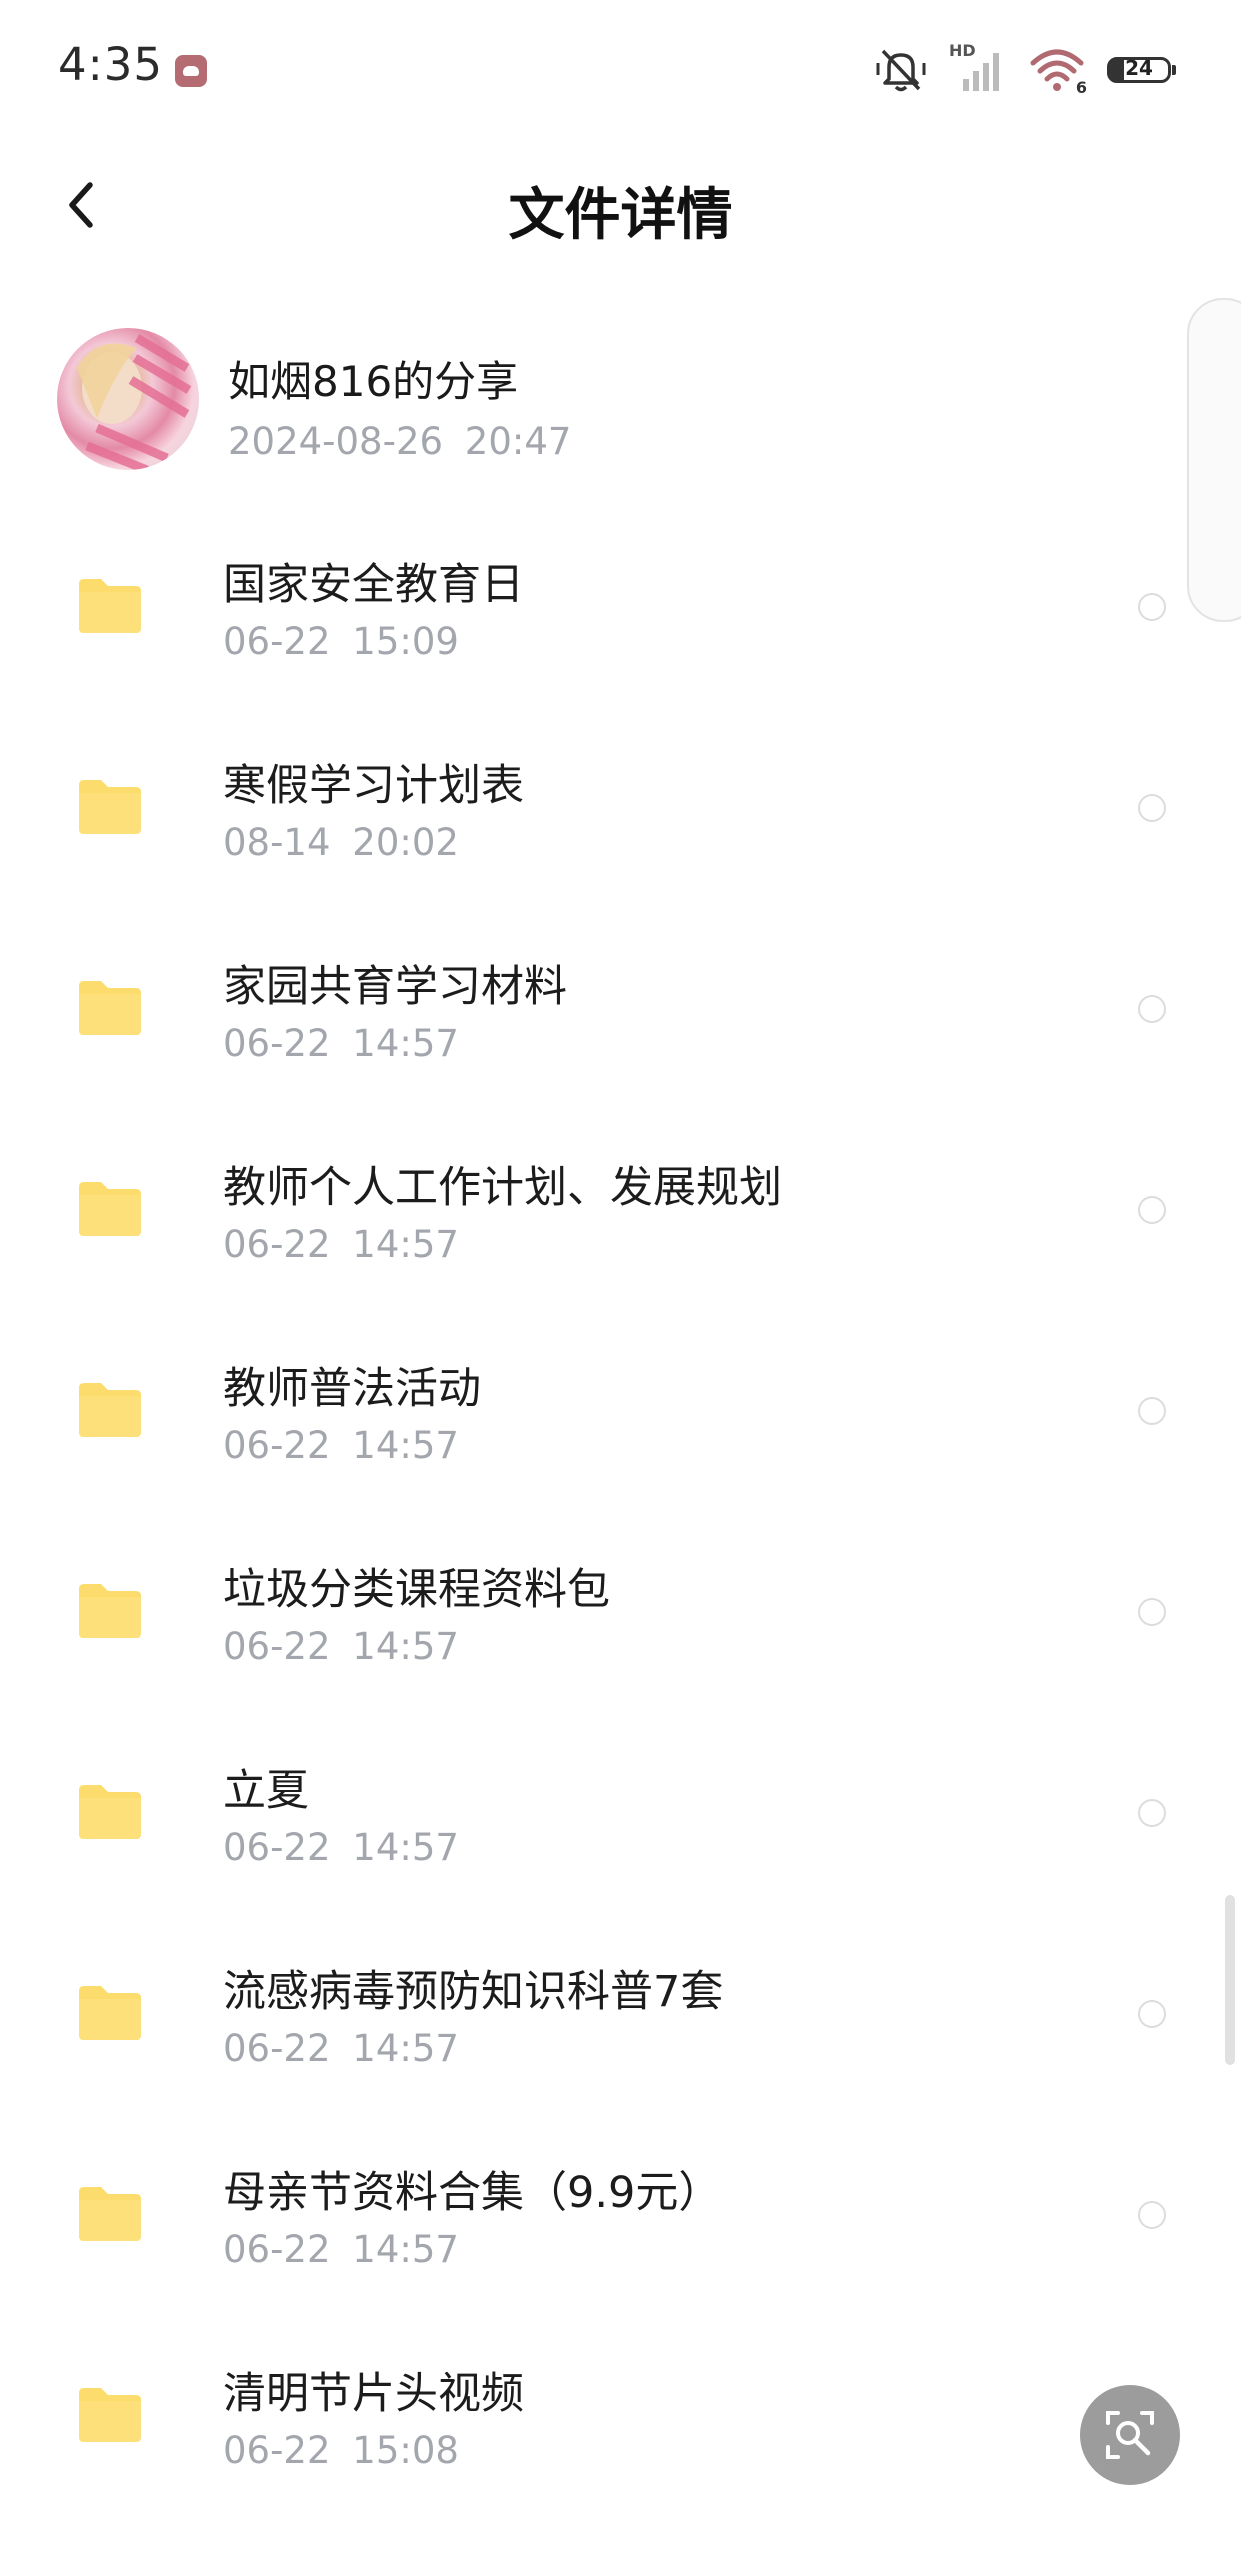 This screenshot has width=1241, height=2560. What do you see at coordinates (1230, 1980) in the screenshot?
I see `scrollbar-thumb` at bounding box center [1230, 1980].